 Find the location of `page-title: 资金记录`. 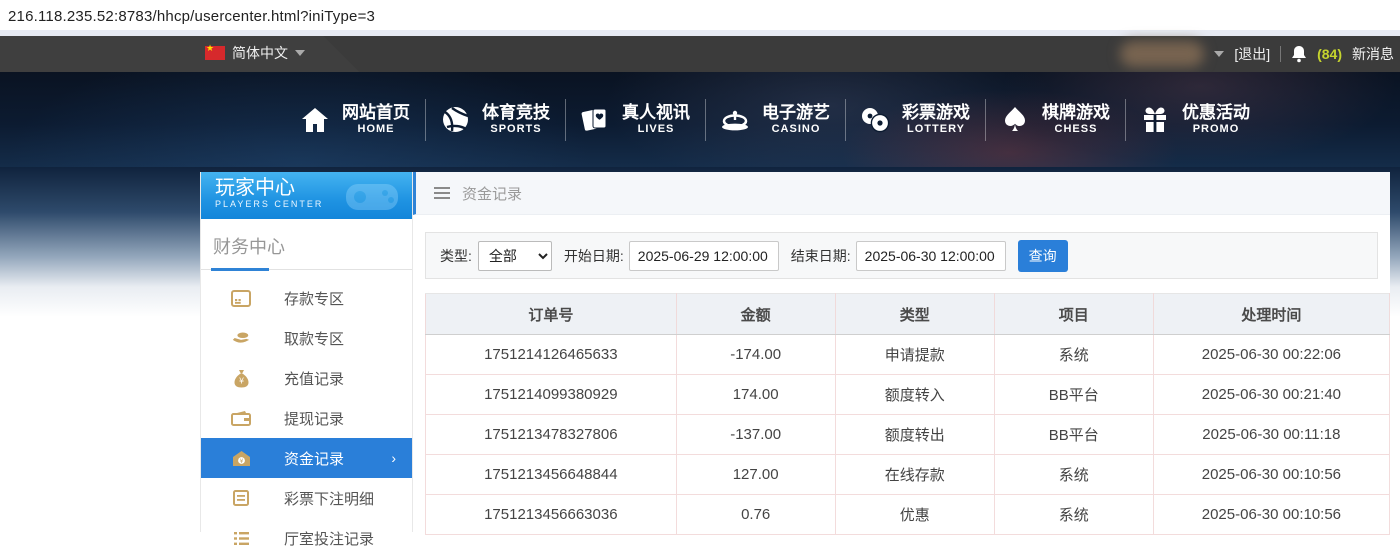

page-title: 资金记录 is located at coordinates (492, 194).